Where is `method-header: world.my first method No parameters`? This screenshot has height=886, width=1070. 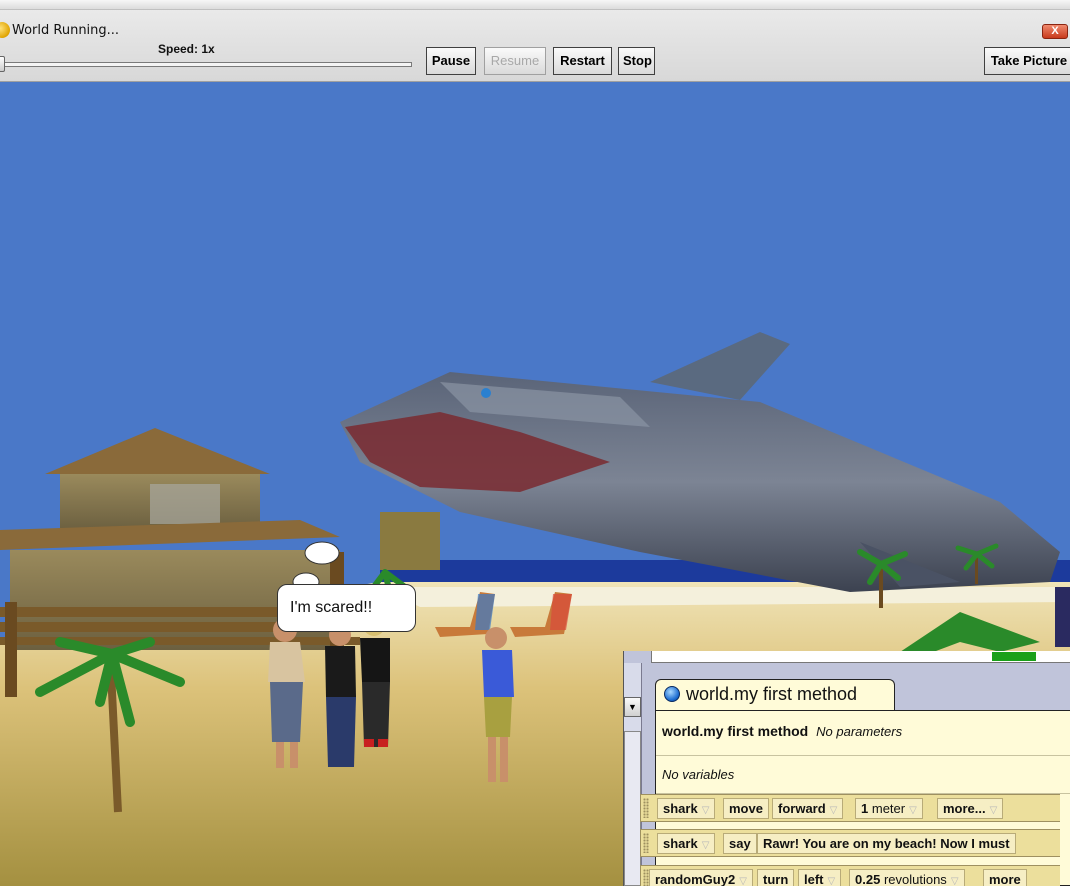
method-header: world.my first method No parameters is located at coordinates (782, 731).